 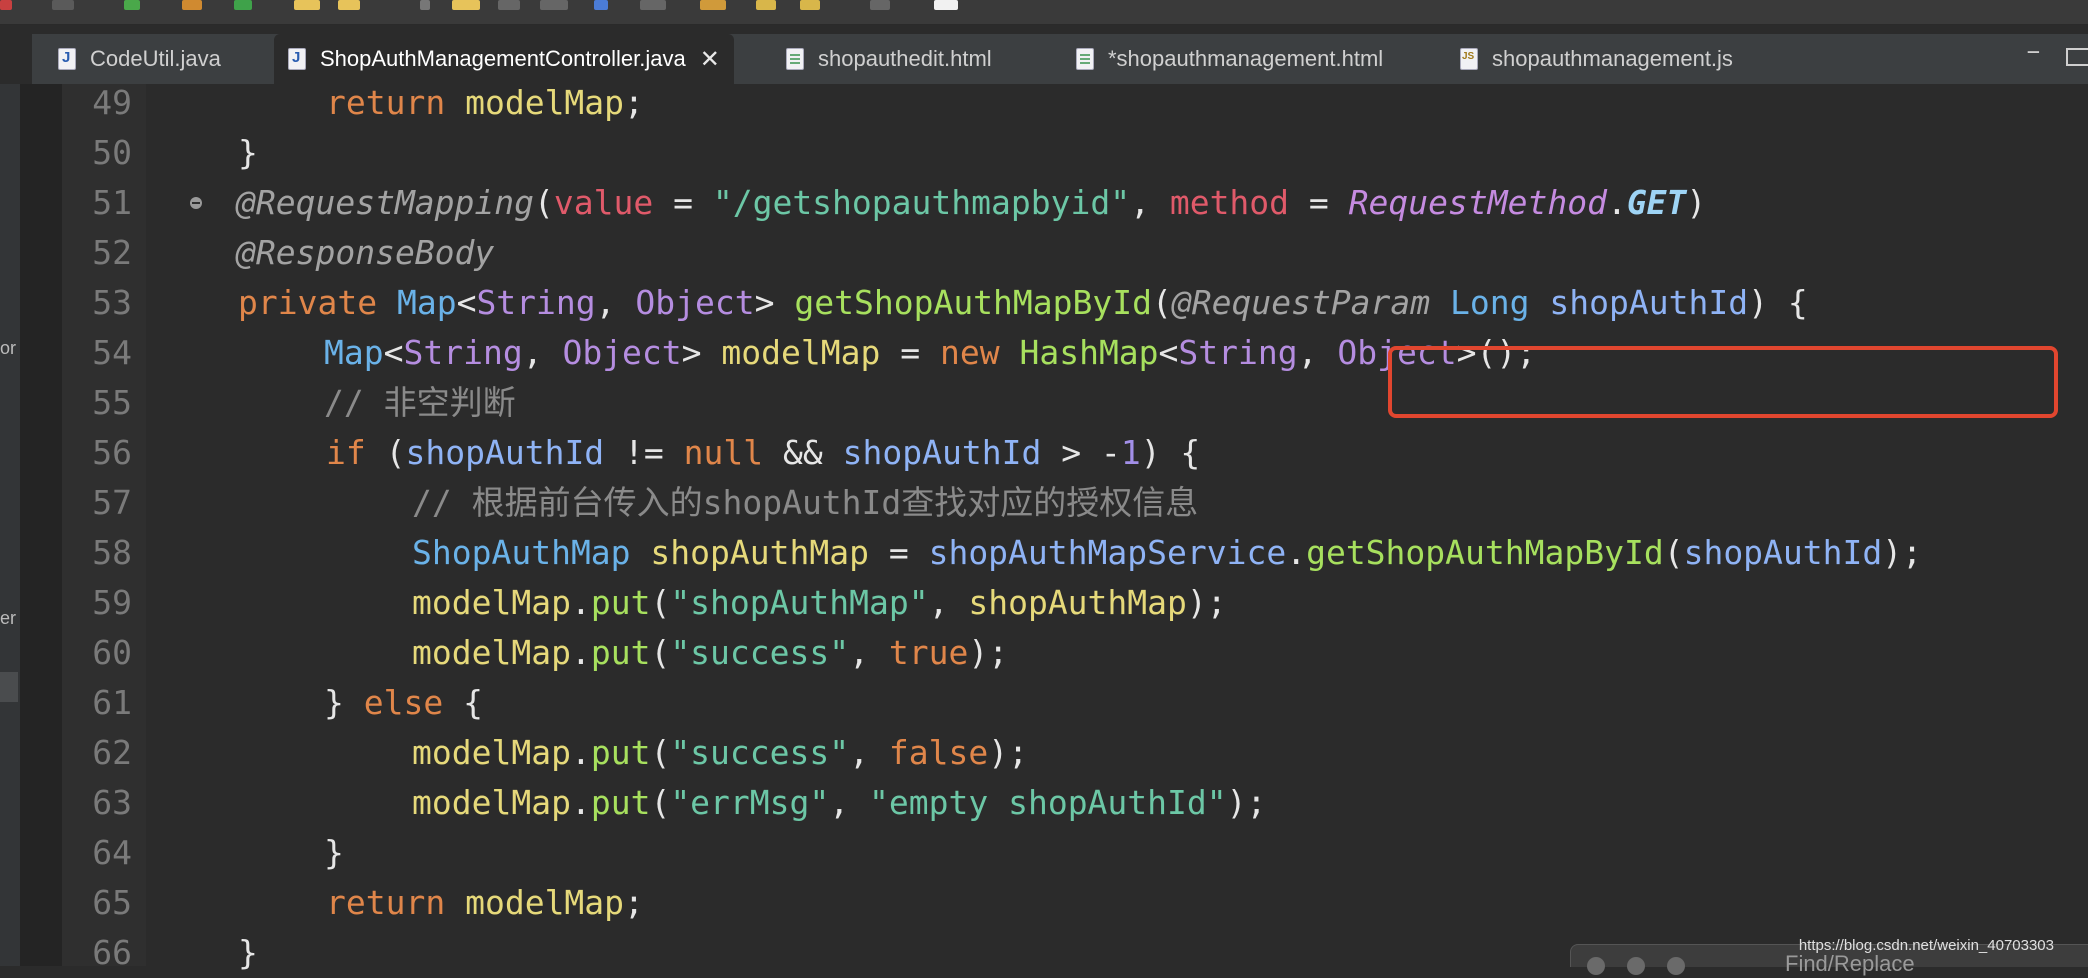 What do you see at coordinates (349, 5) in the screenshot?
I see `search-icon` at bounding box center [349, 5].